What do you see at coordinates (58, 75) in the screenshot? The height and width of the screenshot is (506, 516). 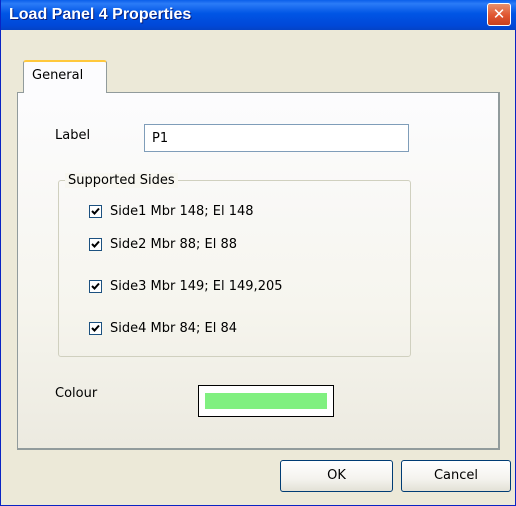 I see `tab-general-label: General` at bounding box center [58, 75].